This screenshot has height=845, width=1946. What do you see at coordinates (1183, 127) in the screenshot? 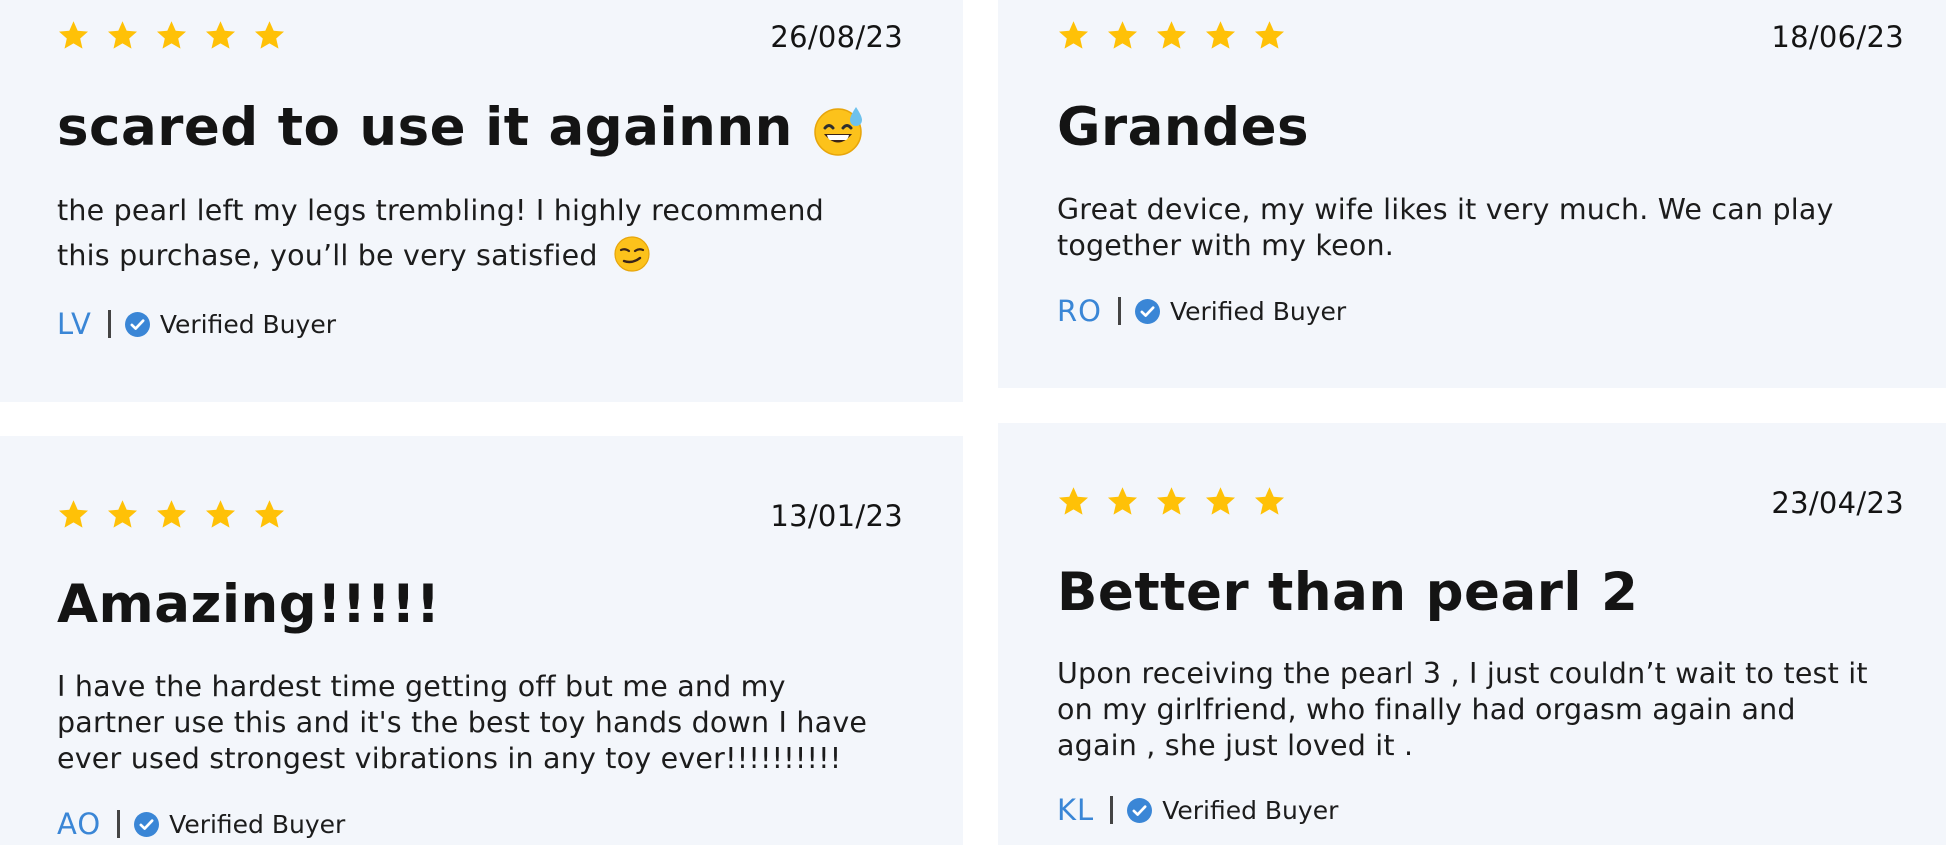
I see `review-title: Grandes` at bounding box center [1183, 127].